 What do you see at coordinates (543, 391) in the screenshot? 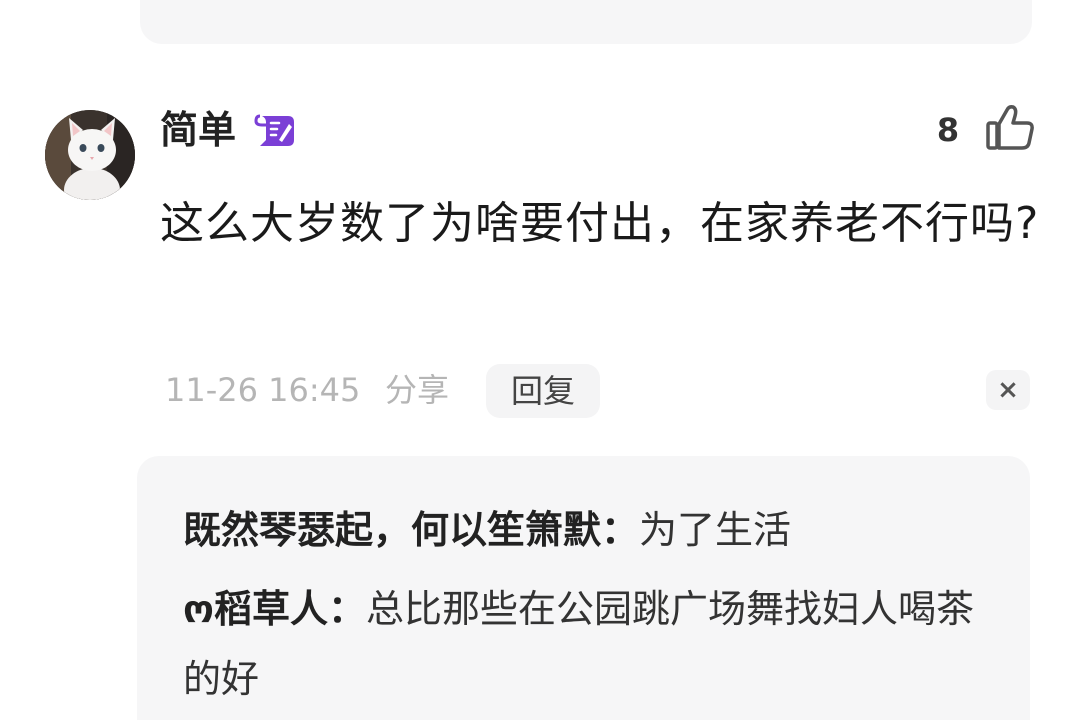
I see `reply-button: 回复` at bounding box center [543, 391].